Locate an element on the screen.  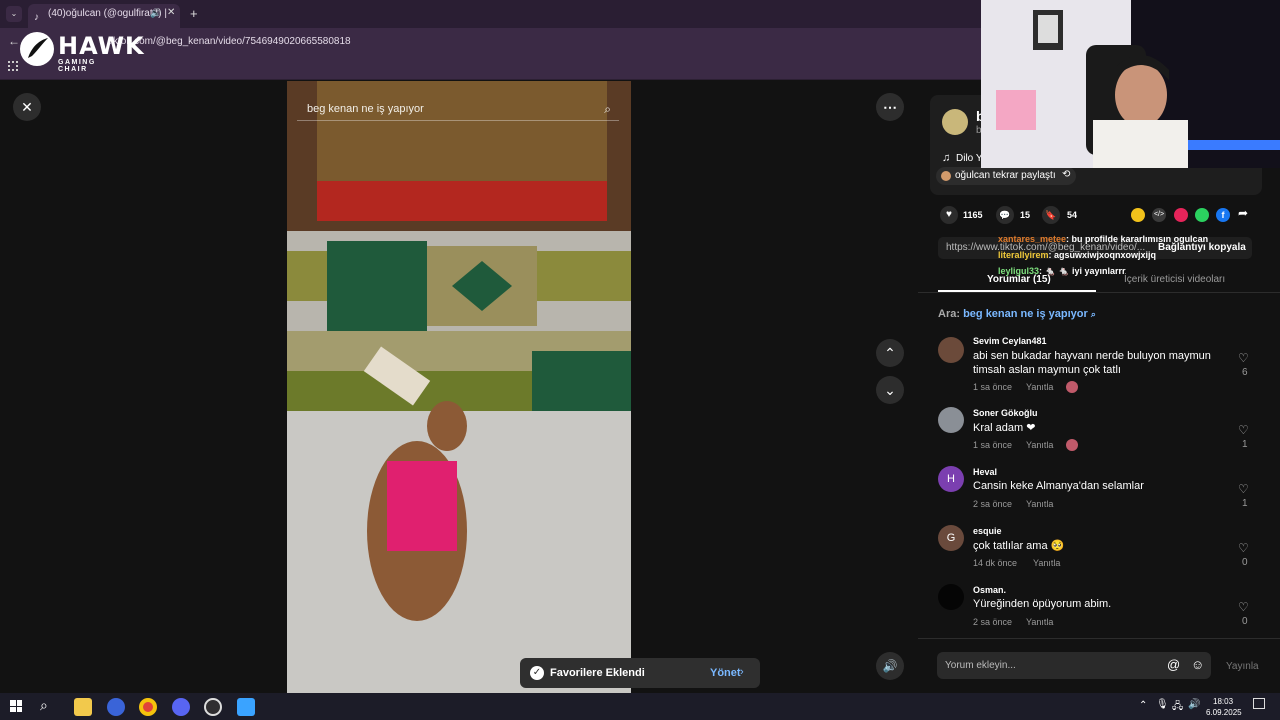
taskbar is located at coordinates (640, 706).